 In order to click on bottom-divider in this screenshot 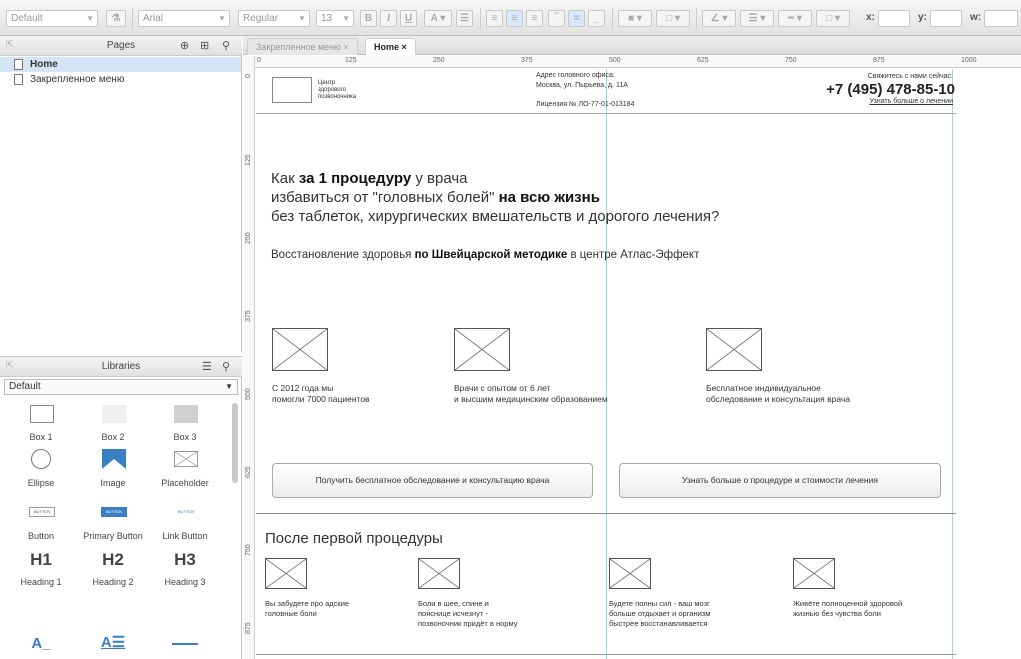, I will do `click(606, 654)`.